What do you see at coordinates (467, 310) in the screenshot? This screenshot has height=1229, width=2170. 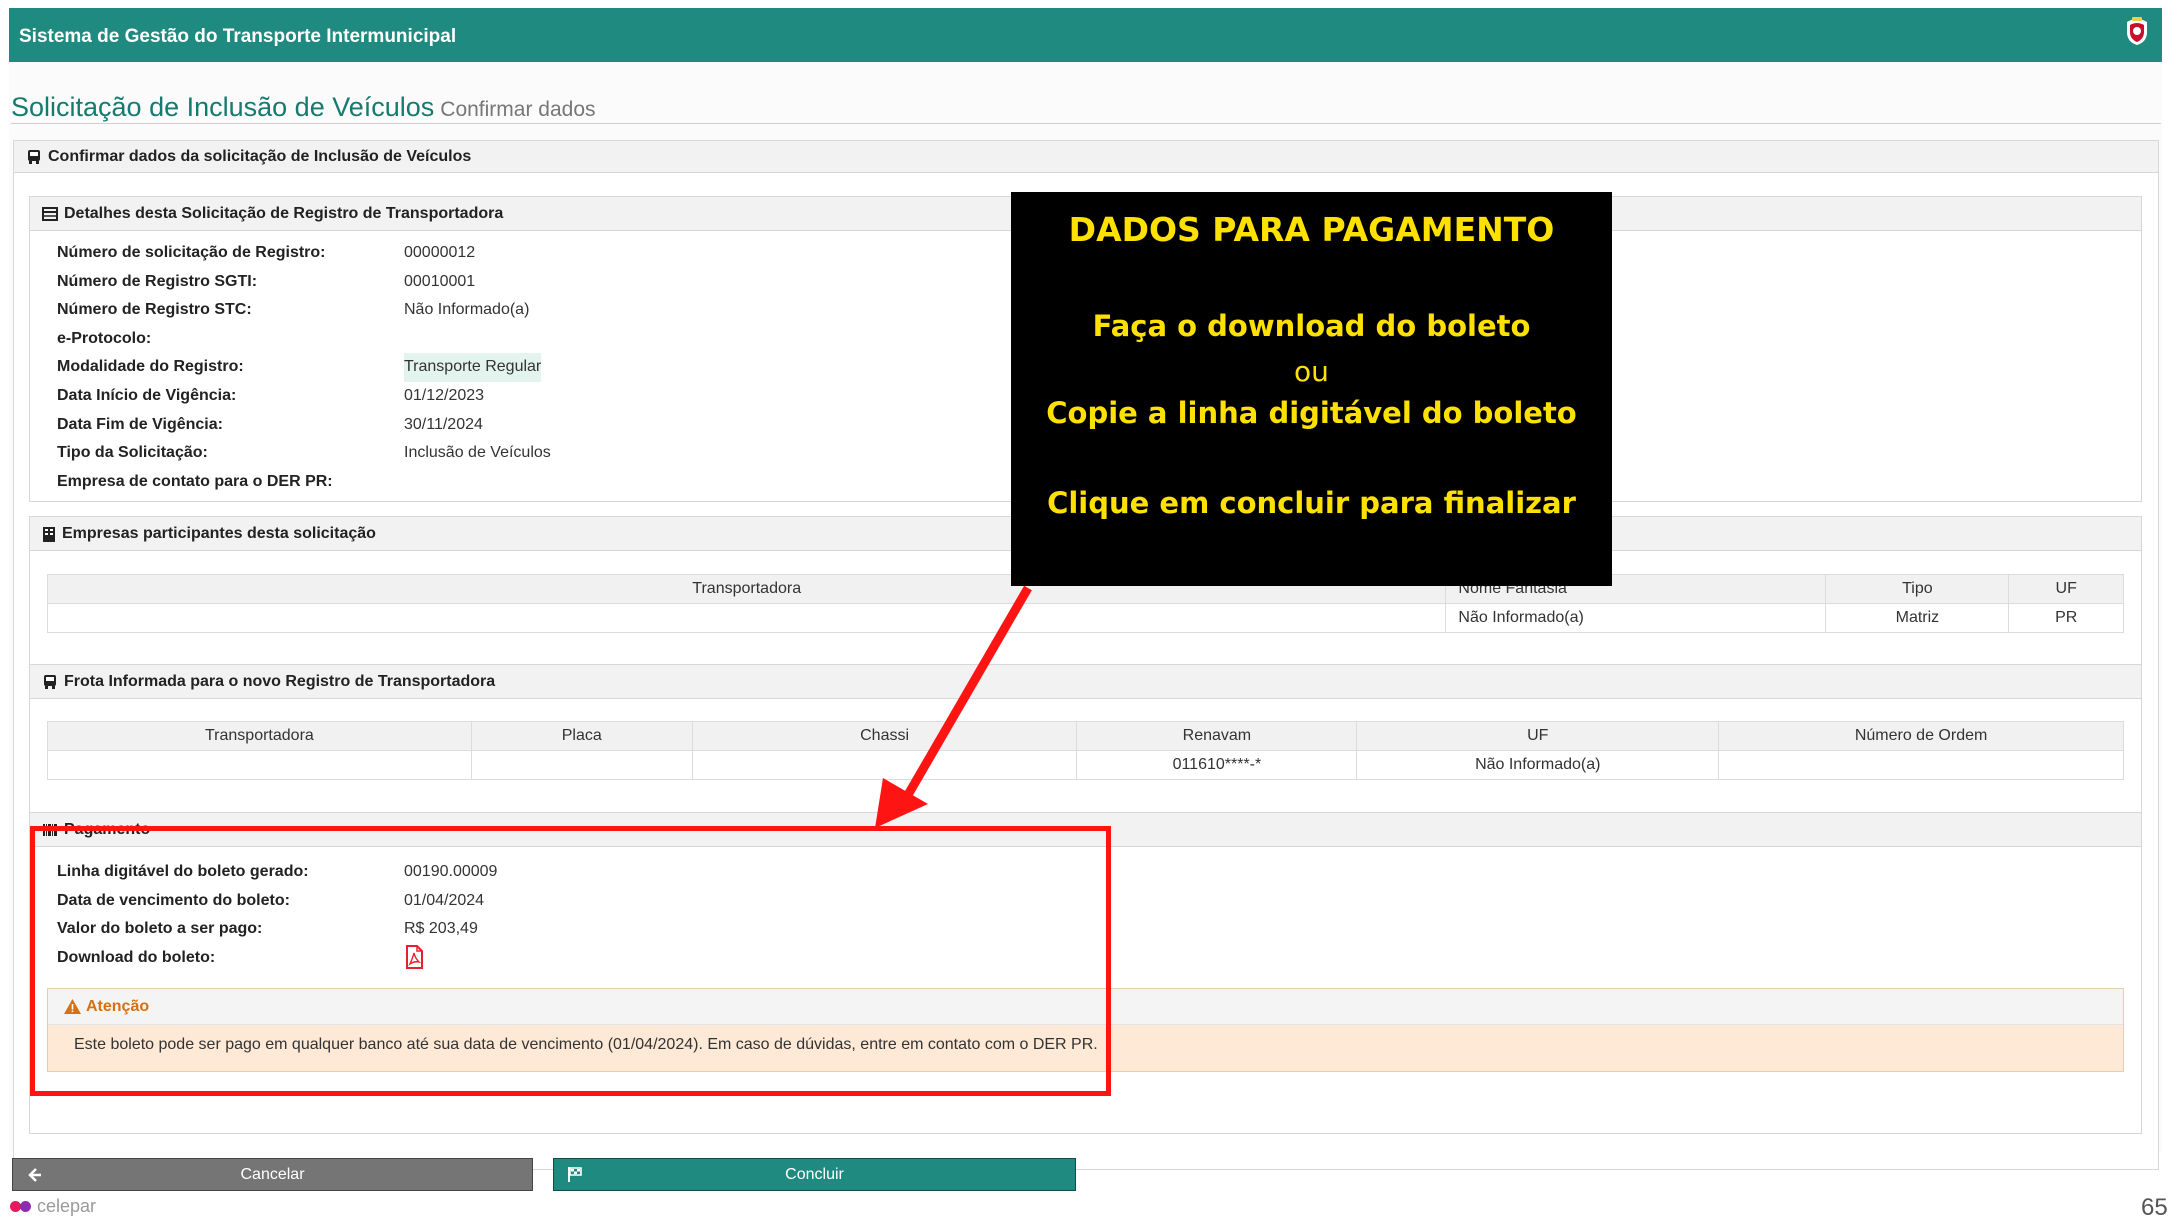 I see `detail-value: Não Informado(a)` at bounding box center [467, 310].